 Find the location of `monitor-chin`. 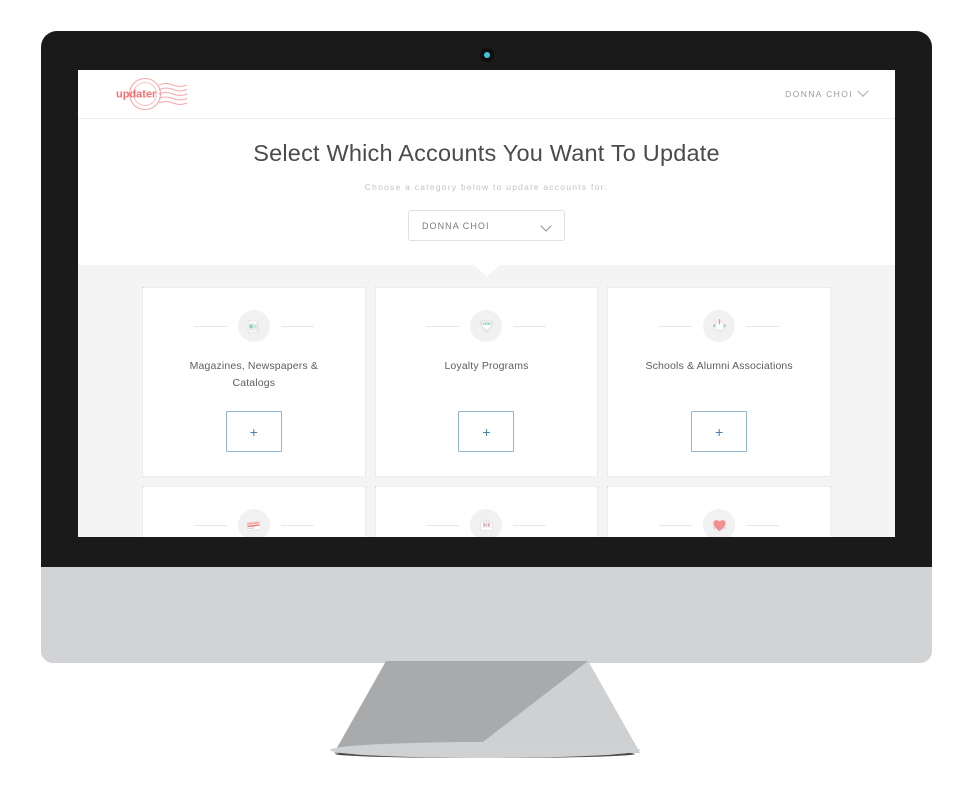

monitor-chin is located at coordinates (486, 615).